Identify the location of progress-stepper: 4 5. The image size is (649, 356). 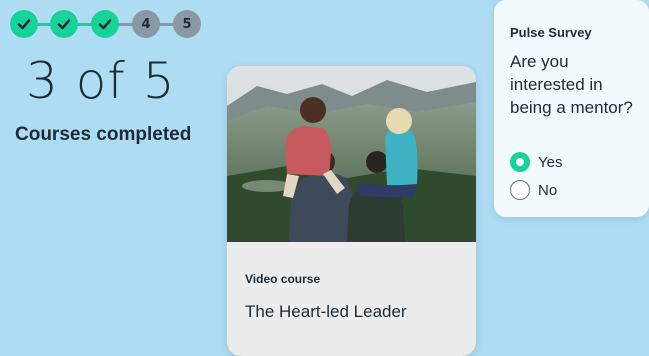
(107, 25).